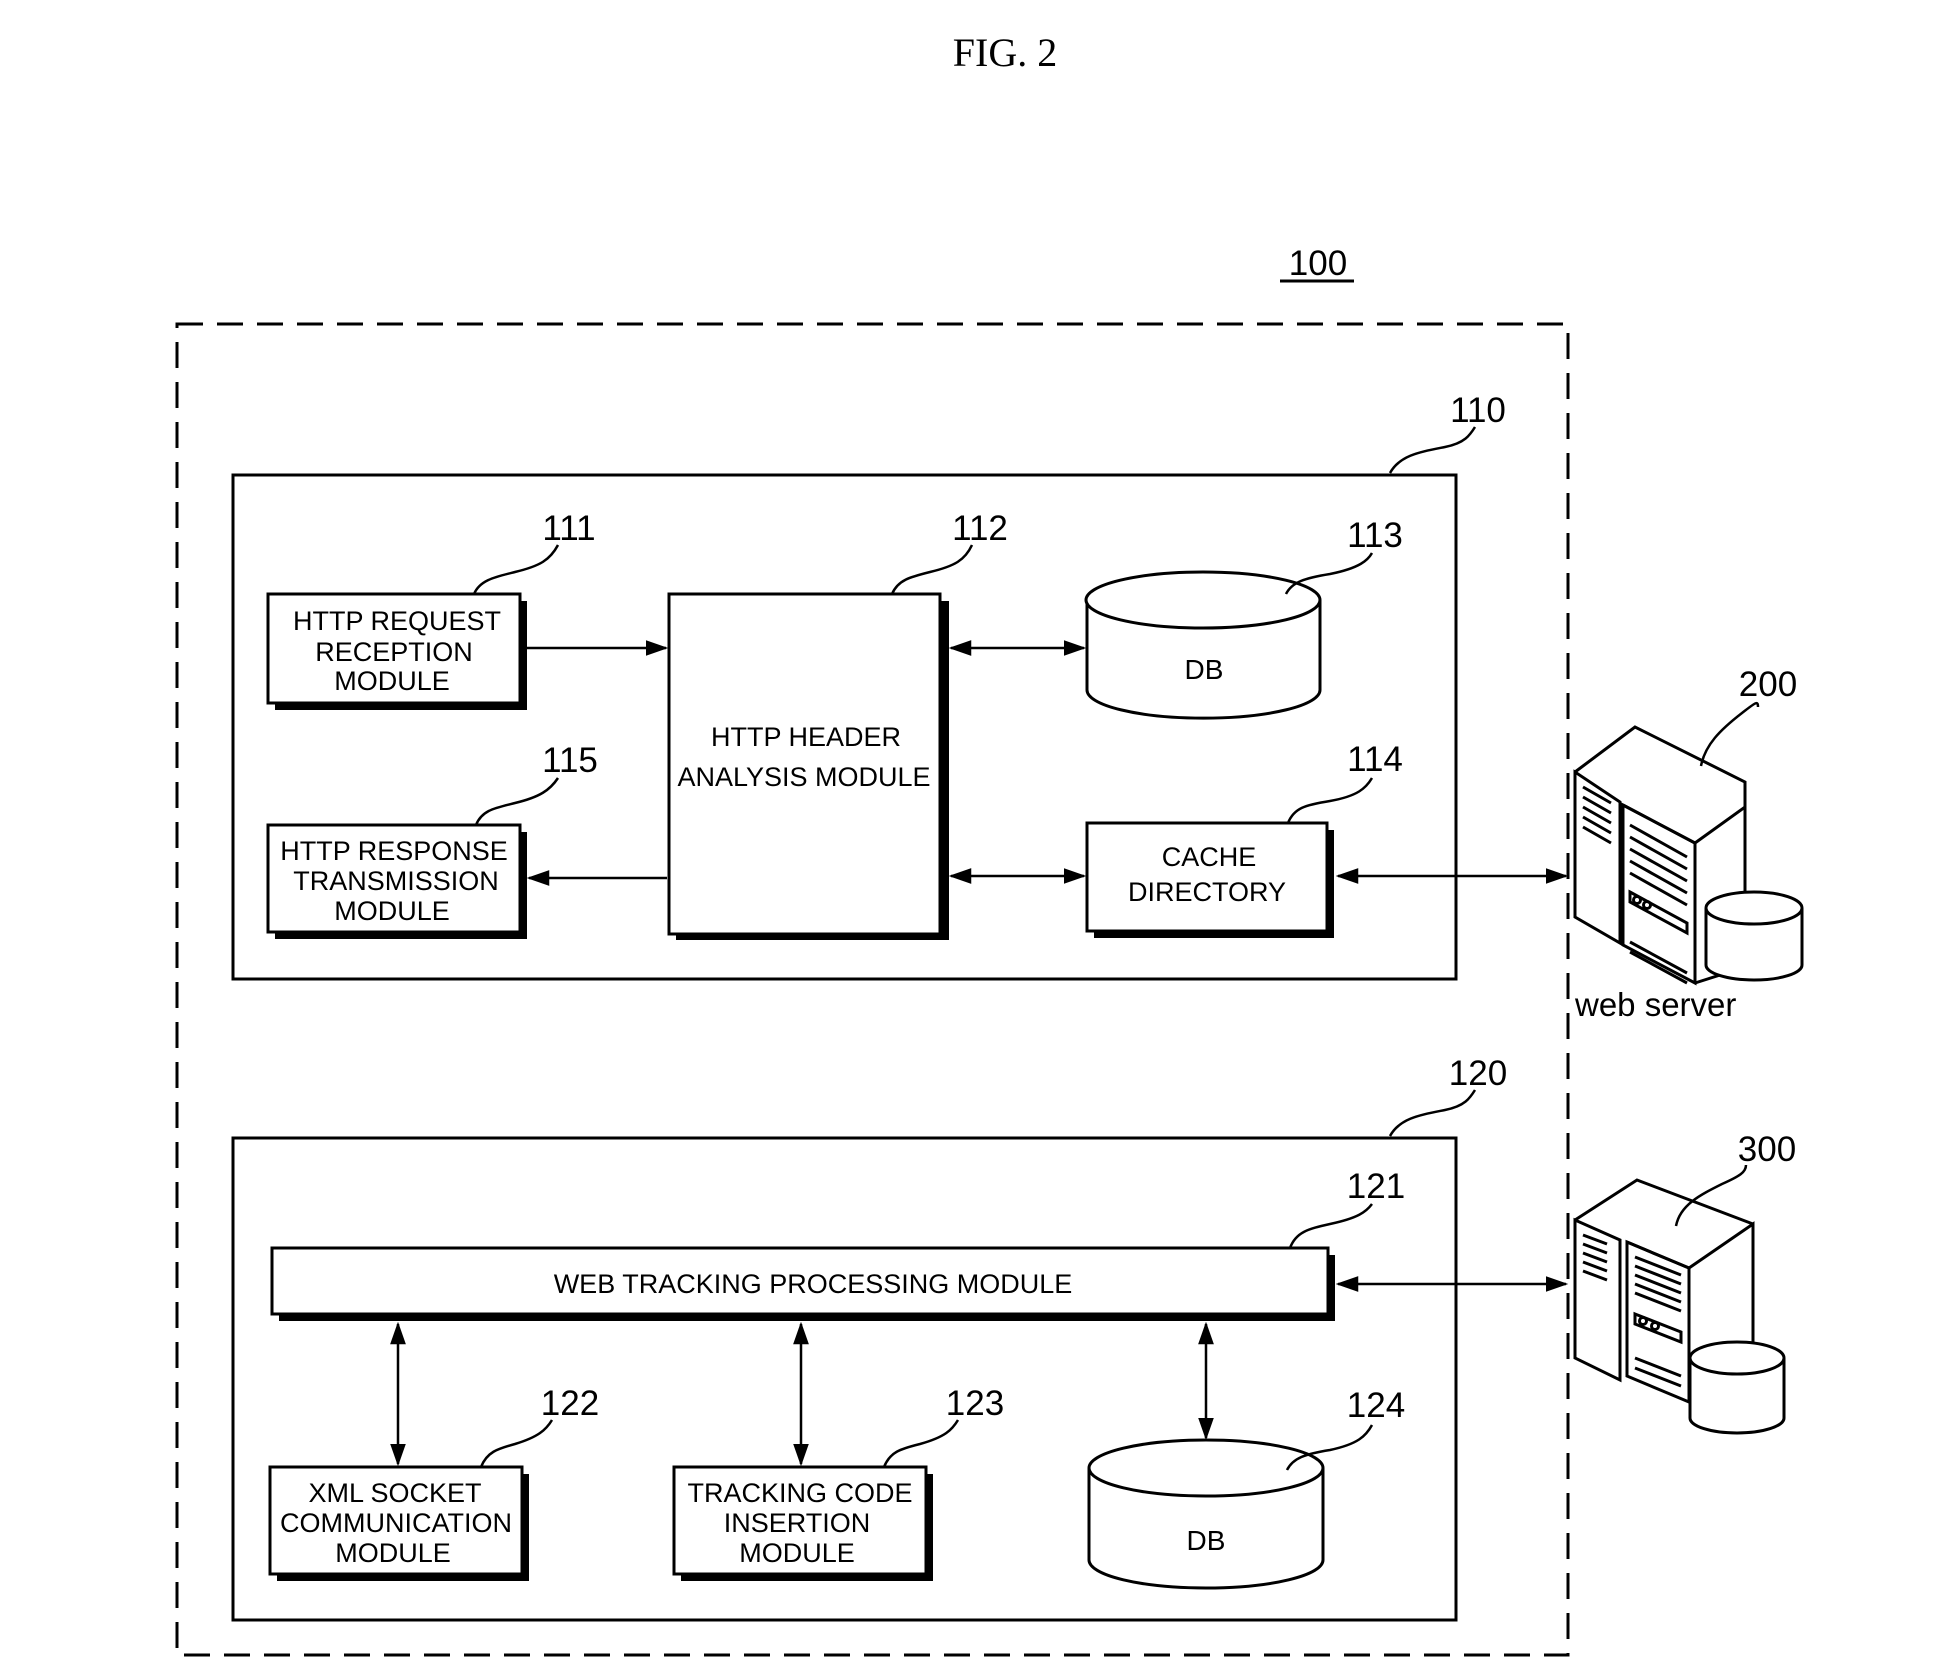 This screenshot has height=1658, width=1959. Describe the element at coordinates (1375, 759) in the screenshot. I see `ref-114: 114` at that location.